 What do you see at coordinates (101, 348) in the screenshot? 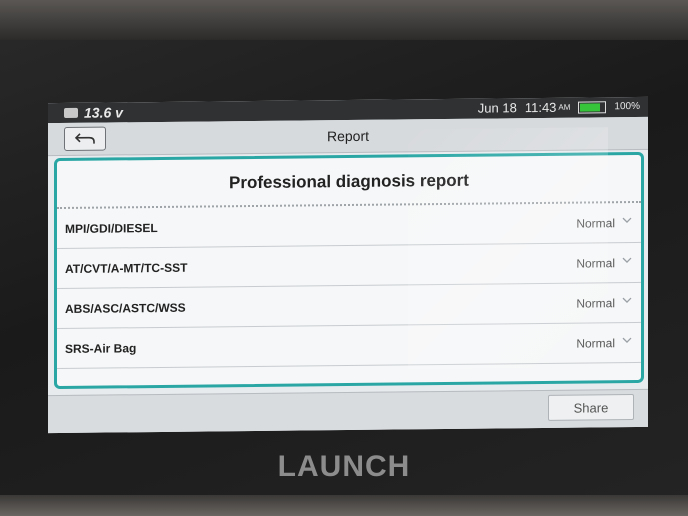
I see `system-name: SRS-Air Bag` at bounding box center [101, 348].